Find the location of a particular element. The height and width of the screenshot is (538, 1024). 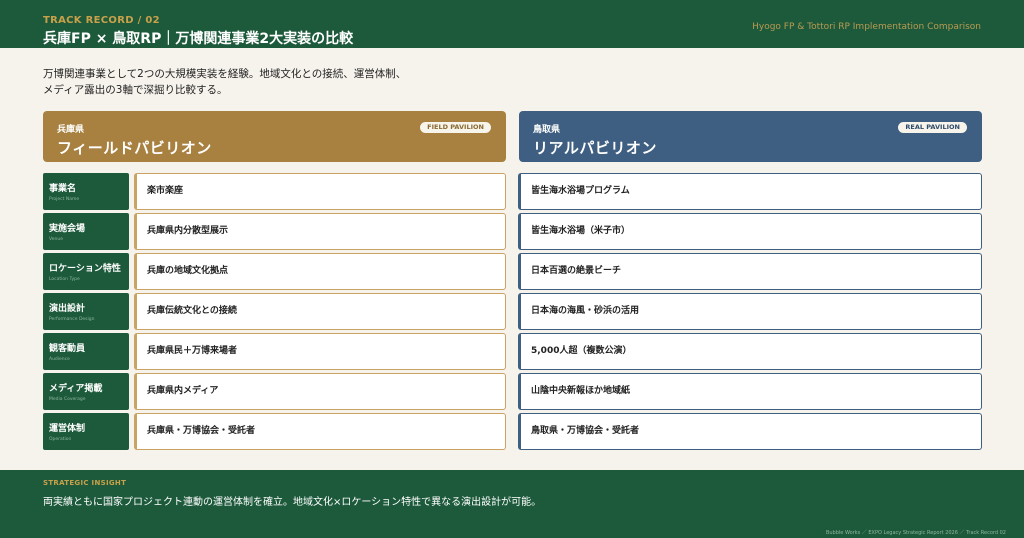

row-label-jp: 実施会場 is located at coordinates (67, 229).